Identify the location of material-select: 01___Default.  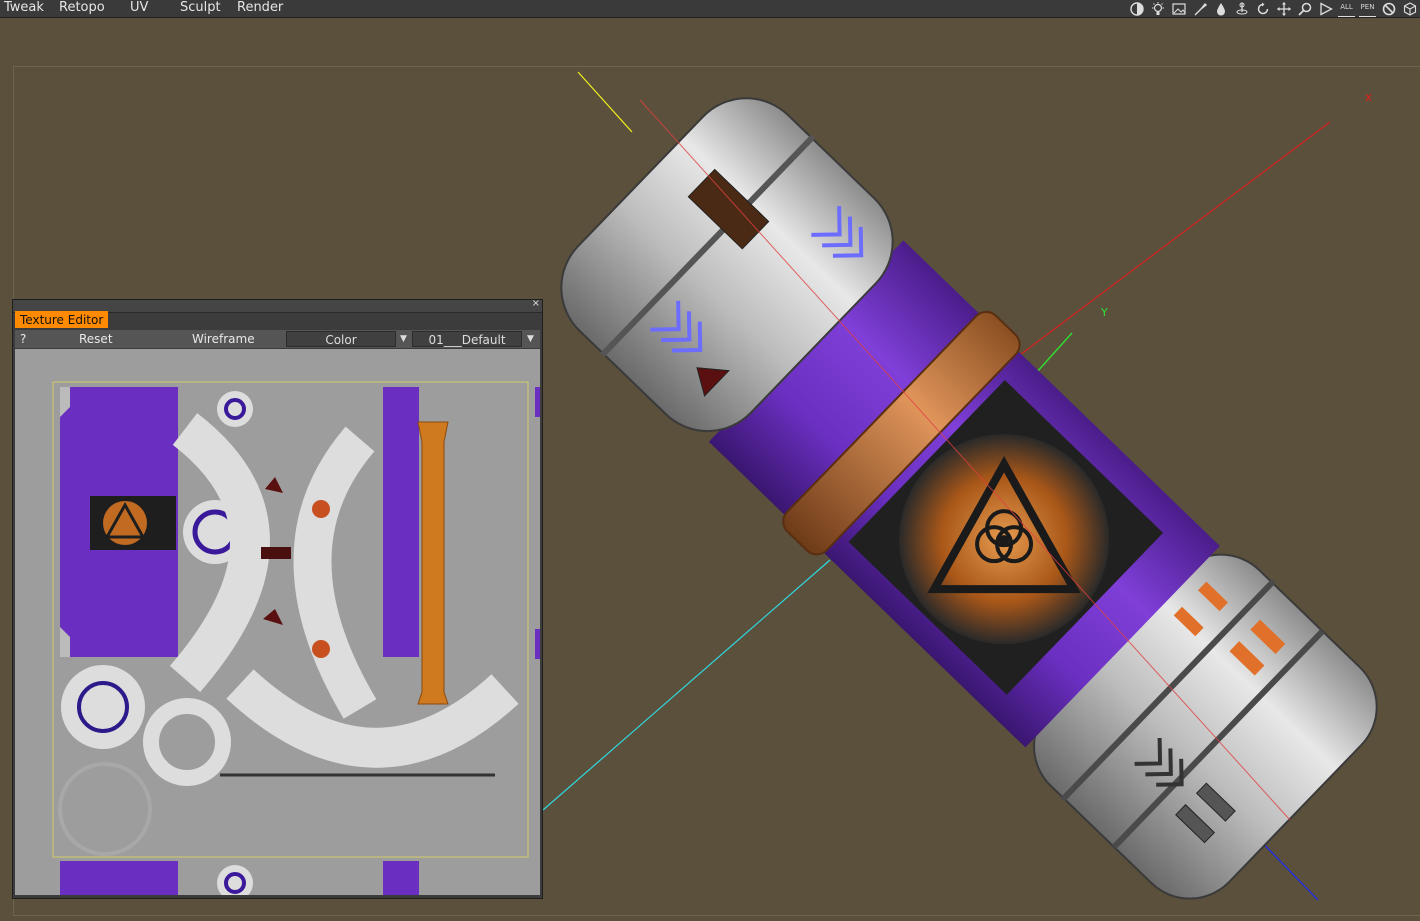
(467, 339).